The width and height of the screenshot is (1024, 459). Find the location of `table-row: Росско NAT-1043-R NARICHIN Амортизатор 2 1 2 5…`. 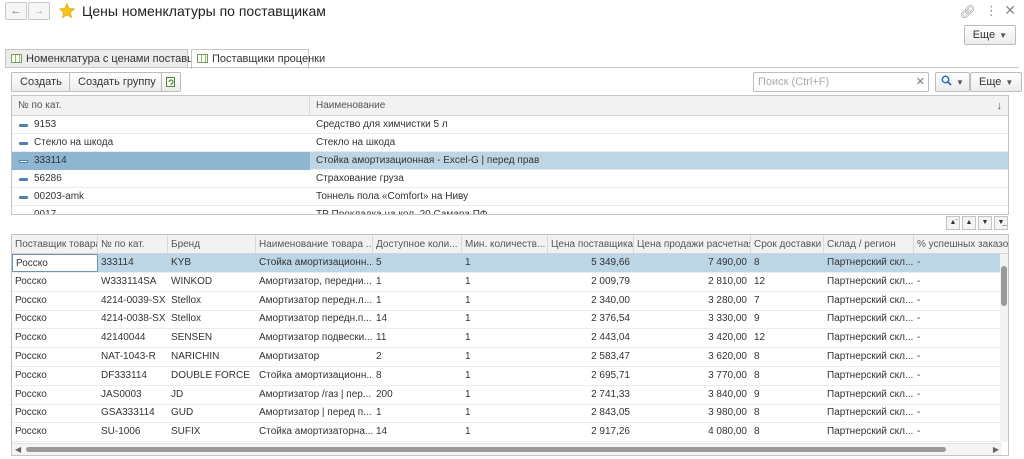

table-row: Росско NAT-1043-R NARICHIN Амортизатор 2 1 2 5… is located at coordinates (507, 357).